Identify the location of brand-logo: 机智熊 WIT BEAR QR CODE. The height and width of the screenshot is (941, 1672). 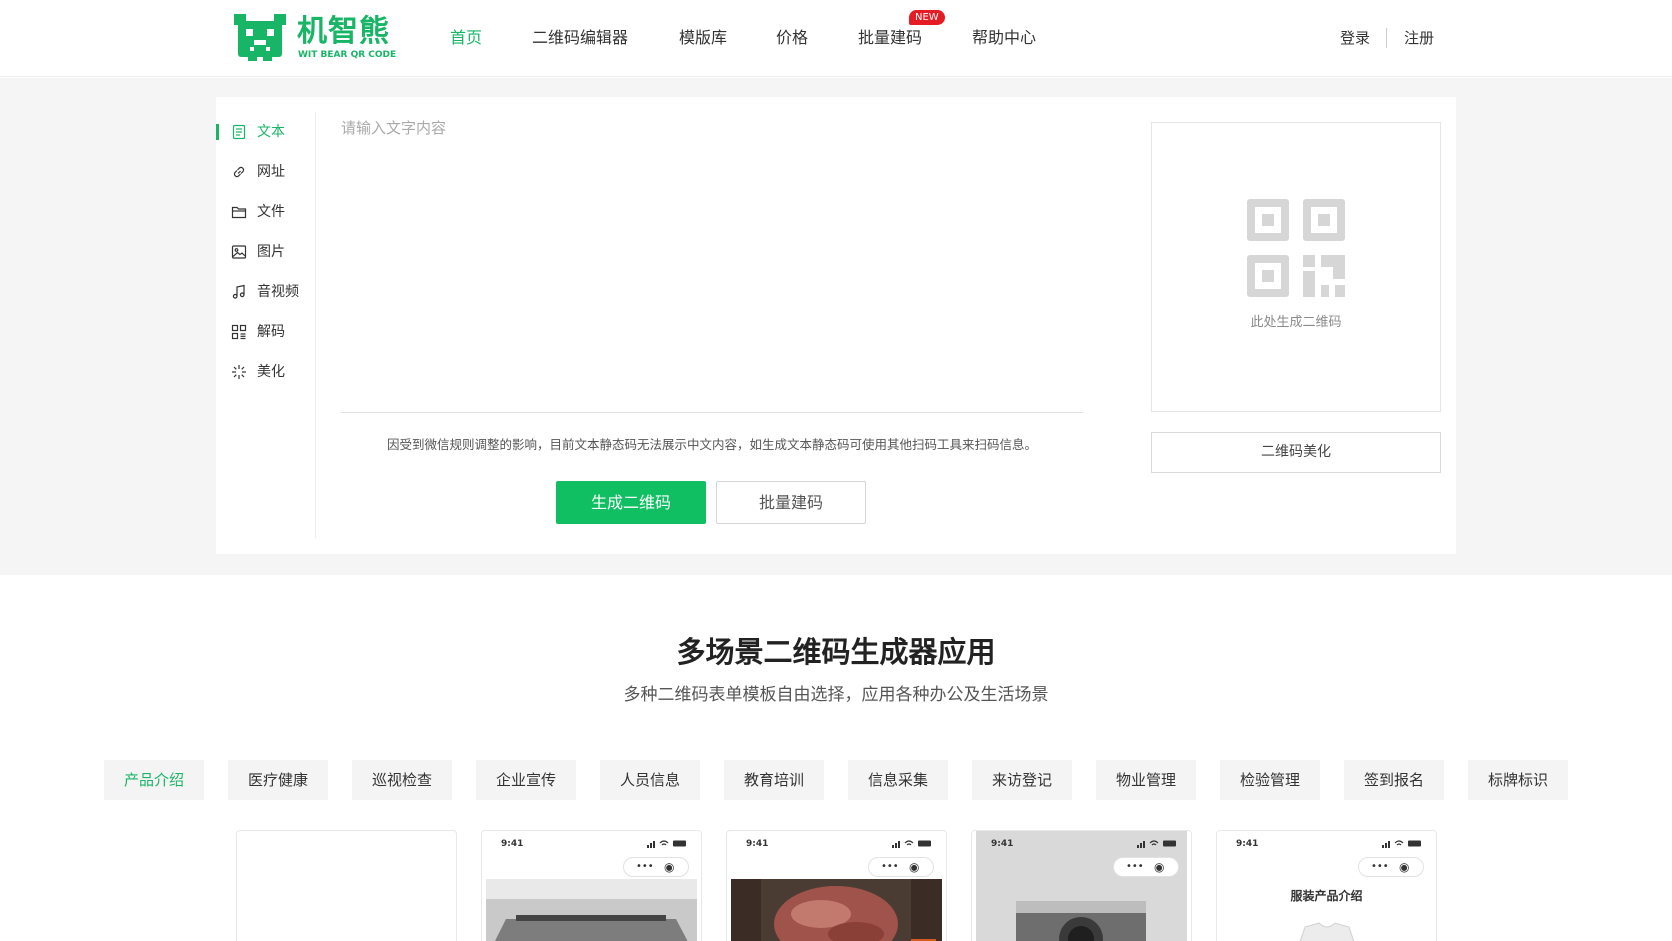
(315, 38).